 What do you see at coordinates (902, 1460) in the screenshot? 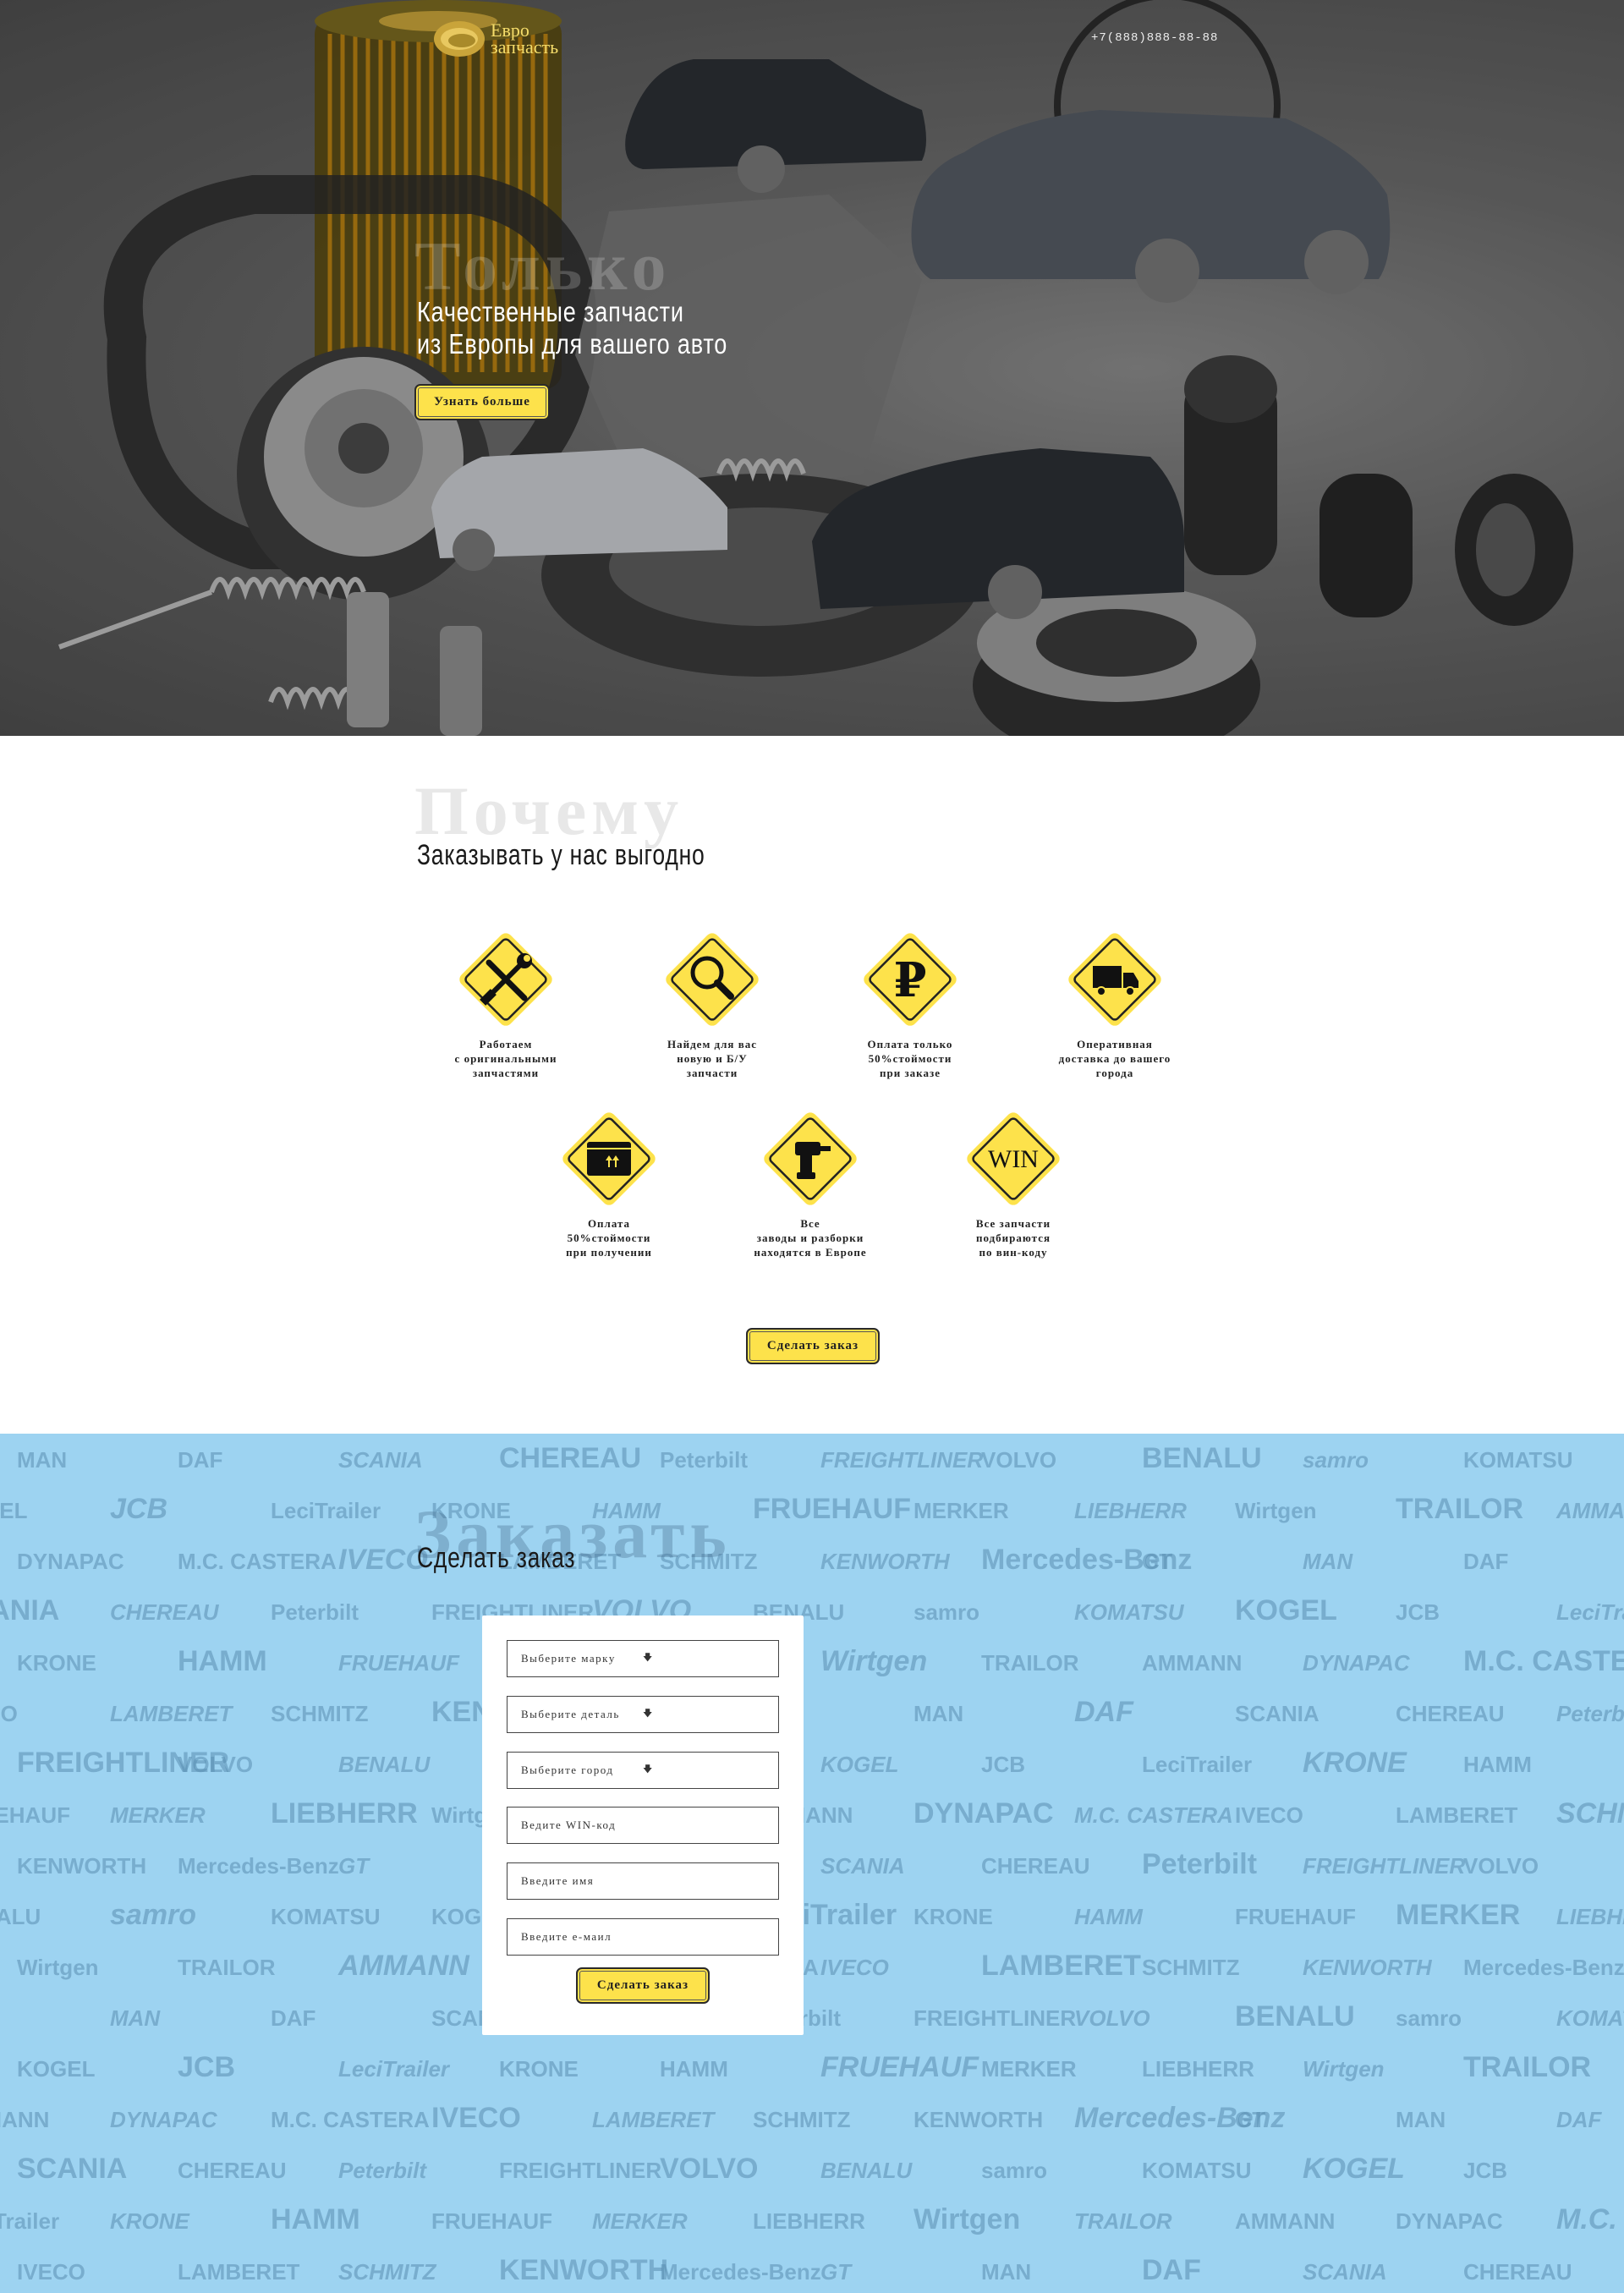
I see `brand-logo: FREIGHTLINER` at bounding box center [902, 1460].